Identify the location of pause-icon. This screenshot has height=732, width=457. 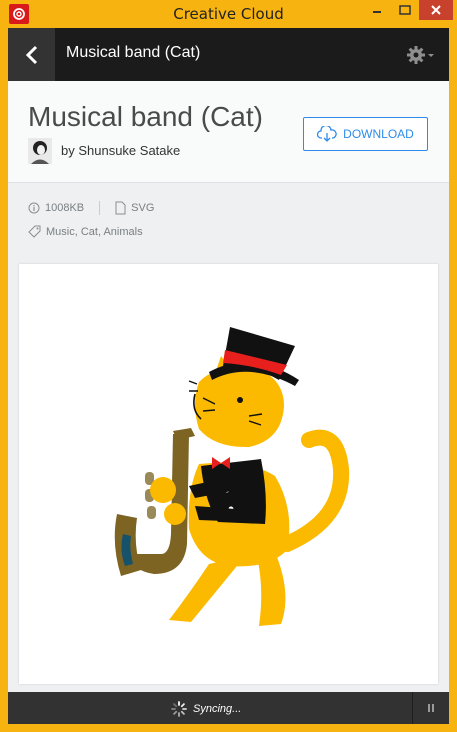
(431, 708).